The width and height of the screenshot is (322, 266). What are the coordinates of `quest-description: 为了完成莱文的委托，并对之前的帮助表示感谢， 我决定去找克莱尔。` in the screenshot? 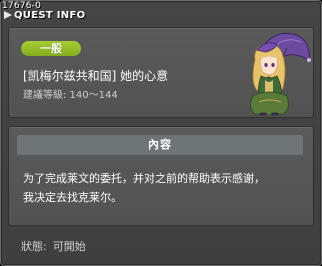 It's located at (164, 188).